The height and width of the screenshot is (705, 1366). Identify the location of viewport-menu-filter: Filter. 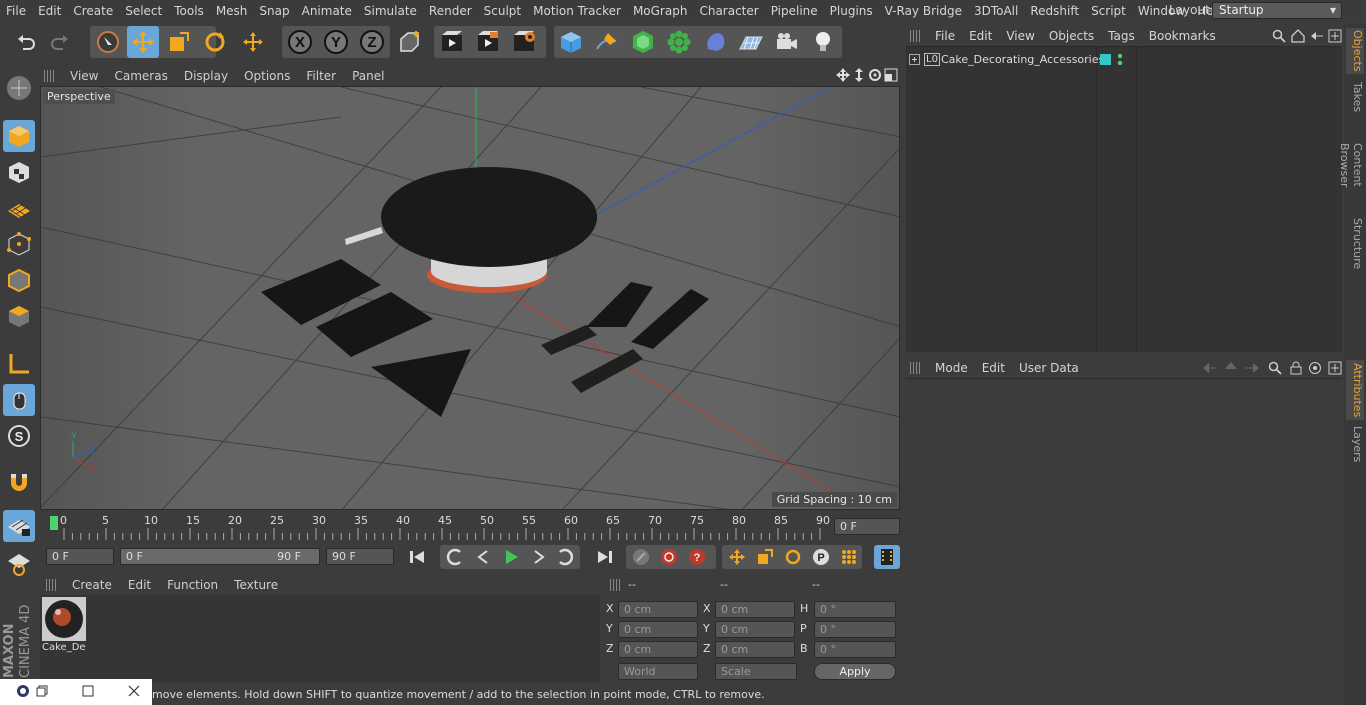
(321, 76).